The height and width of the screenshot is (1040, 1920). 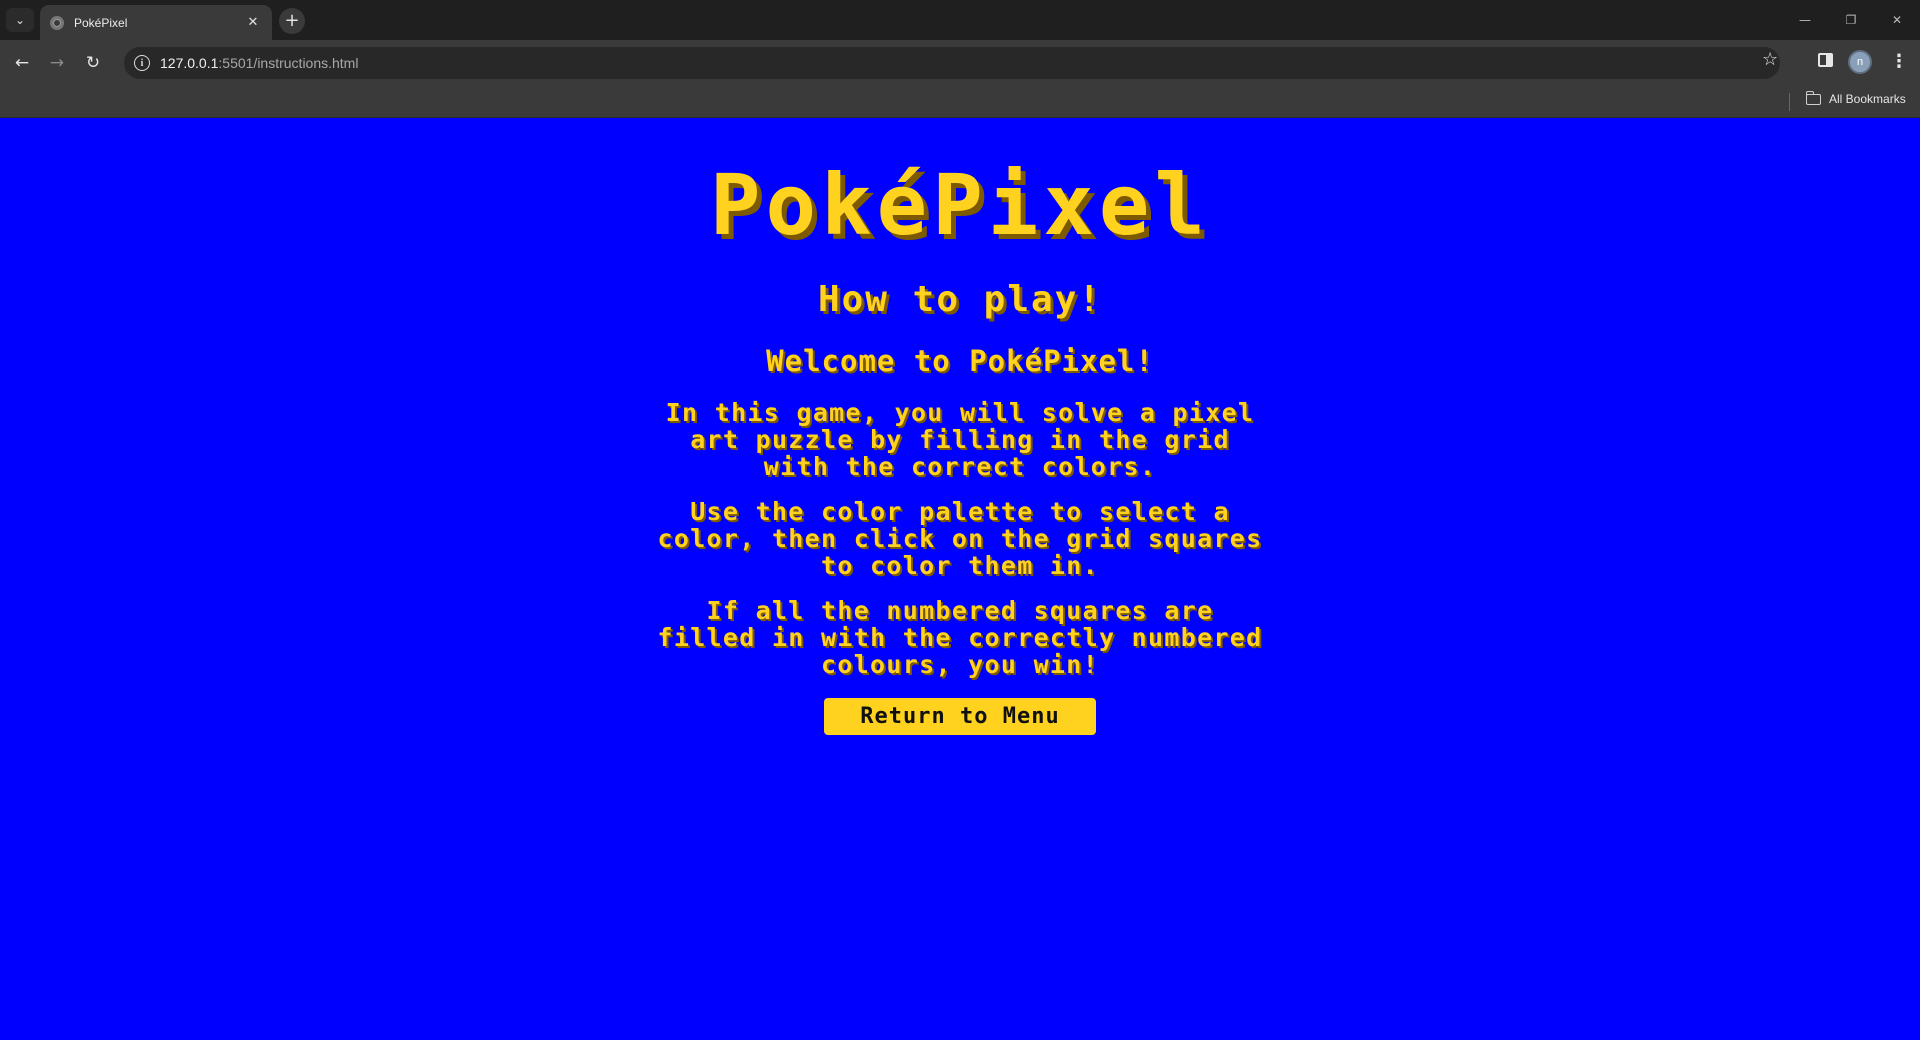 I want to click on page-subtitle: How to play!, so click(x=960, y=299).